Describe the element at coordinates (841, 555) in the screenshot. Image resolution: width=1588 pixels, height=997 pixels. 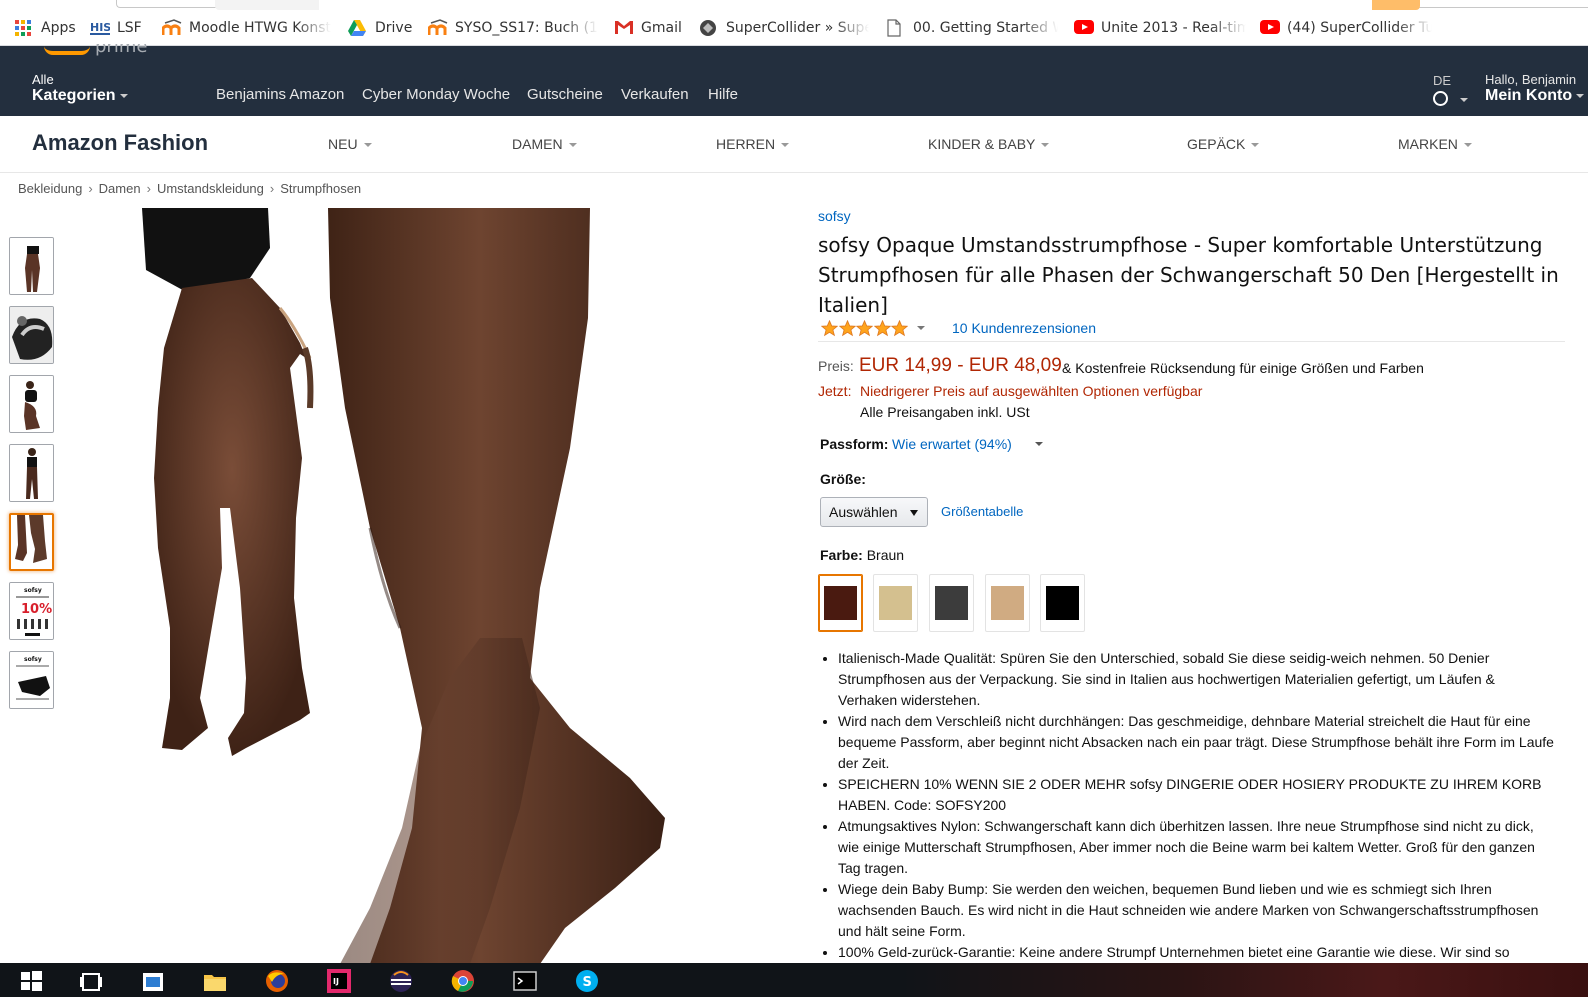
I see `color-label: Farbe:` at that location.